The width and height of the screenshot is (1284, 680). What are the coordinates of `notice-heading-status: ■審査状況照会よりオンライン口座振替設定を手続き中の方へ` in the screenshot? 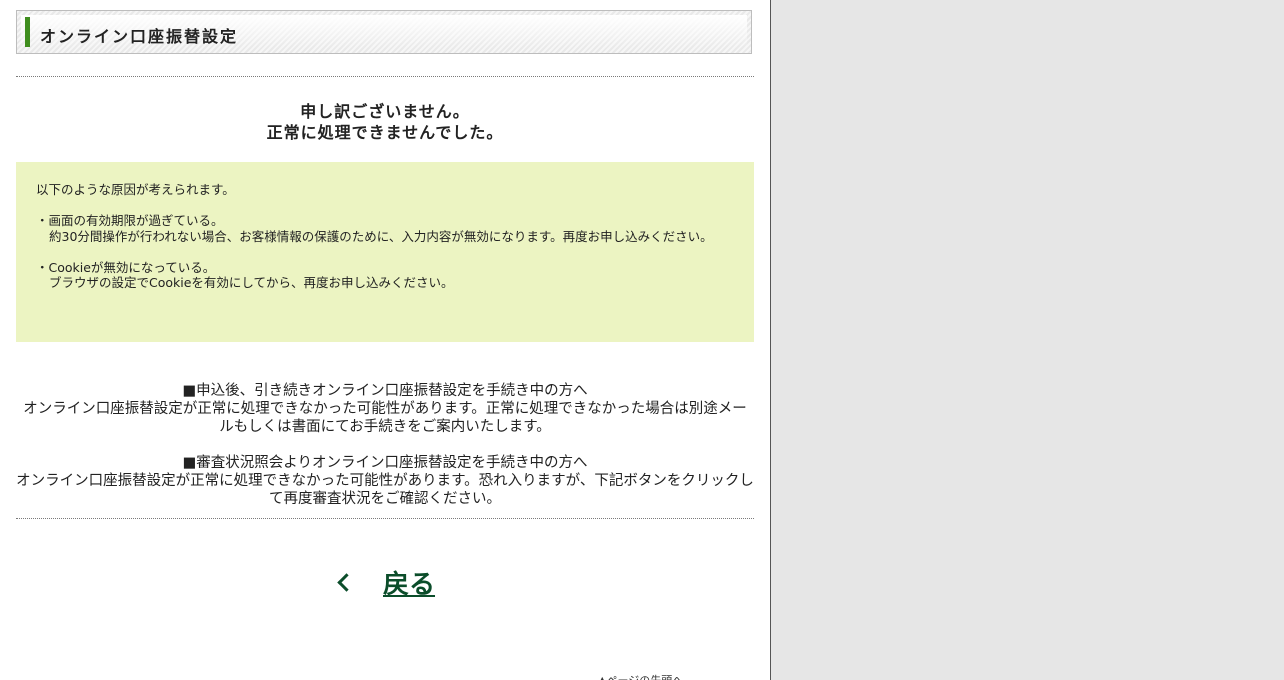 It's located at (385, 463).